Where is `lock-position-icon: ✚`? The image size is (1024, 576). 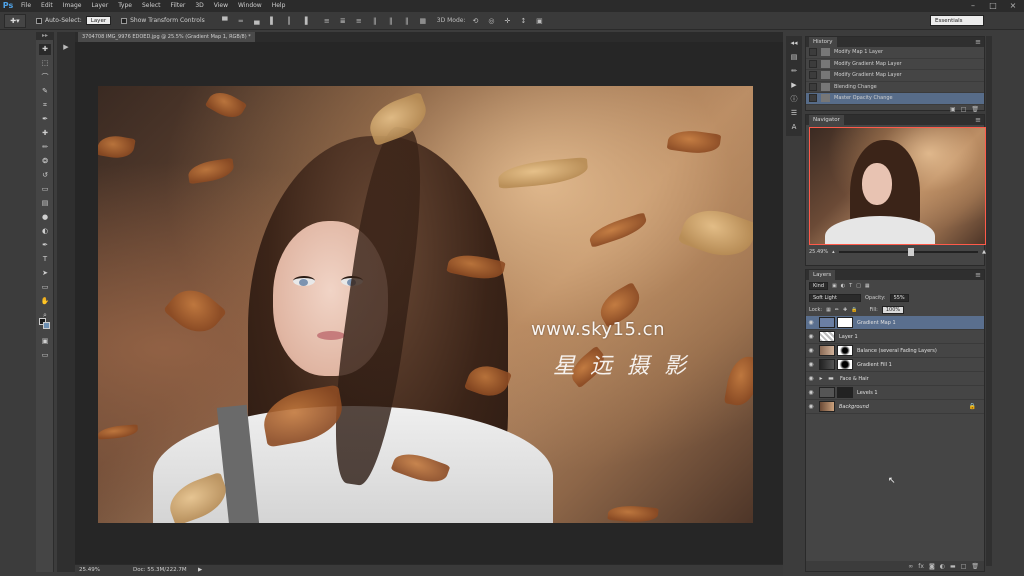 lock-position-icon: ✚ is located at coordinates (845, 310).